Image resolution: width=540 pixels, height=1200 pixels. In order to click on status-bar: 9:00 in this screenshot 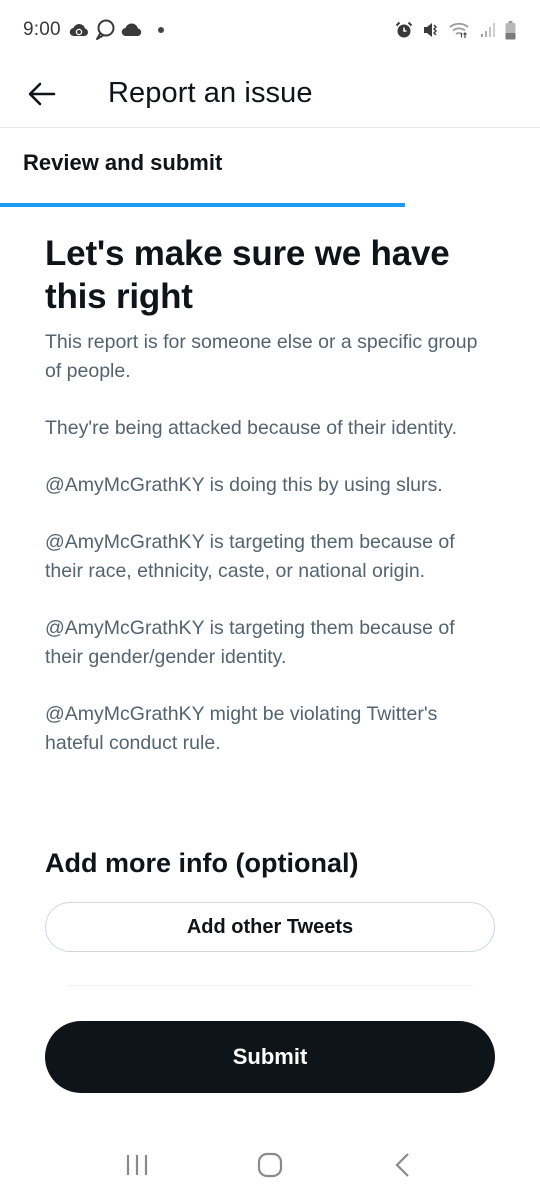, I will do `click(270, 30)`.